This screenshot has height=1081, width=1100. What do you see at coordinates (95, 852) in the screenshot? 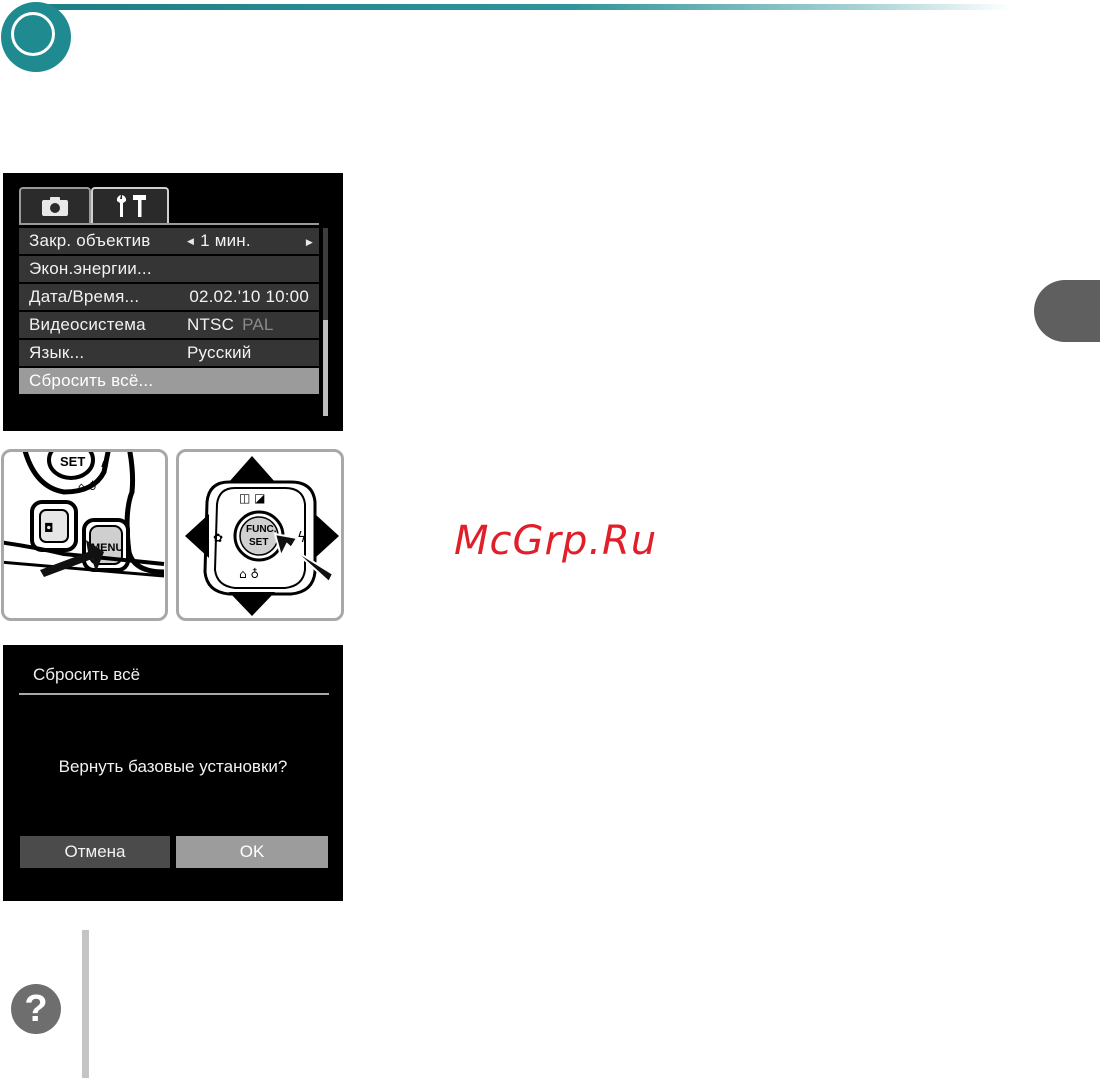
I see `cancel-button: Отмена` at bounding box center [95, 852].